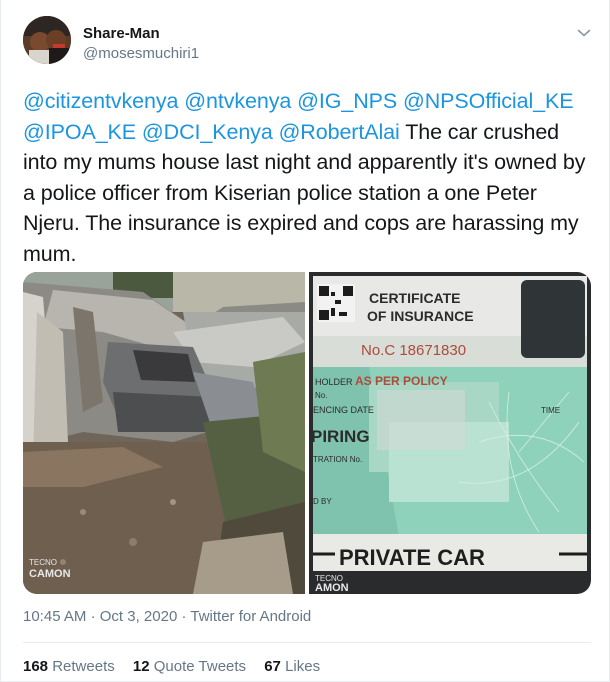 The image size is (610, 682). Describe the element at coordinates (141, 34) in the screenshot. I see `display-name: Share-Man` at that location.